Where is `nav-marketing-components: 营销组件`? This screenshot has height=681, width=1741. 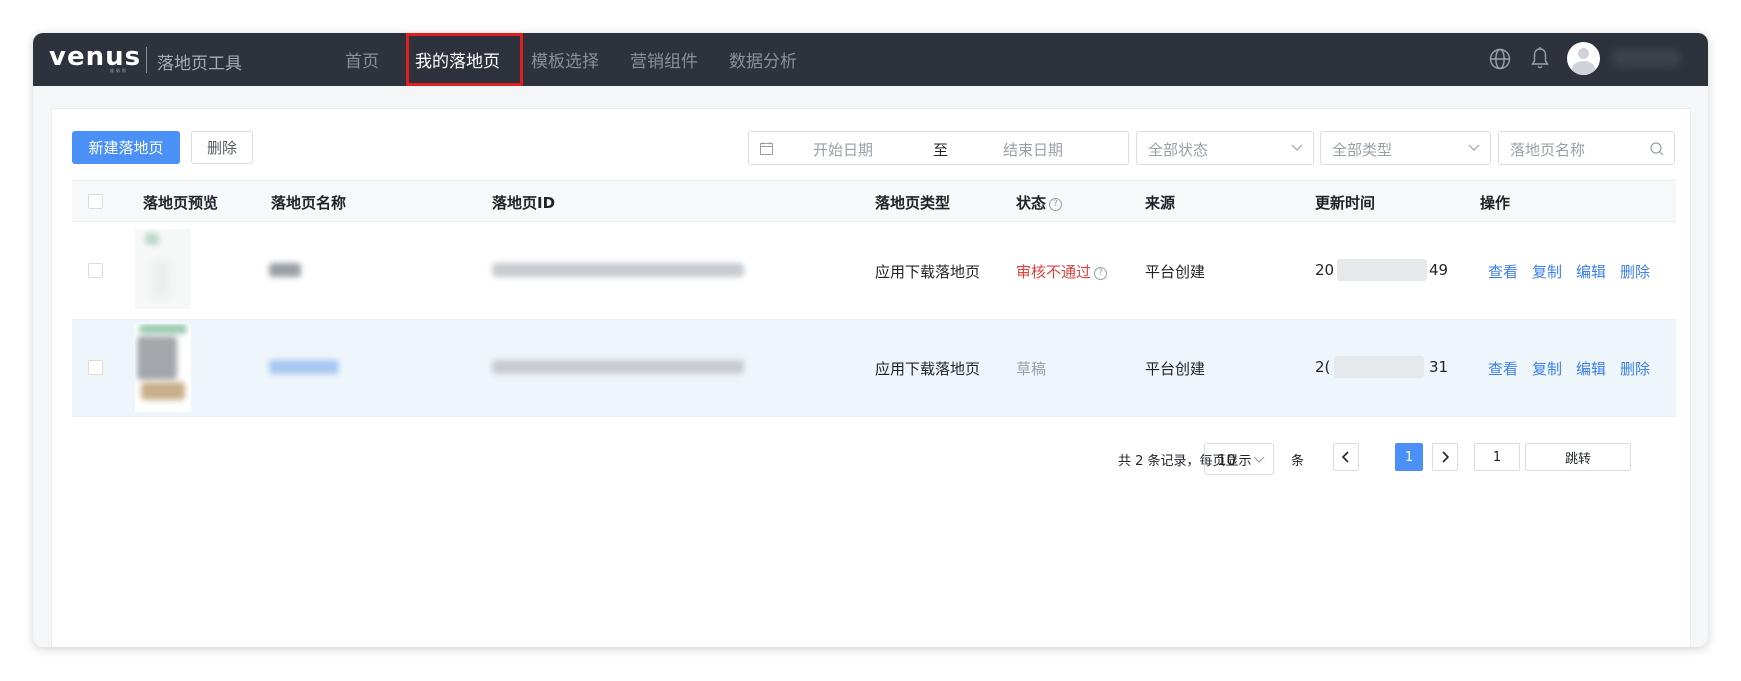
nav-marketing-components: 营销组件 is located at coordinates (664, 59).